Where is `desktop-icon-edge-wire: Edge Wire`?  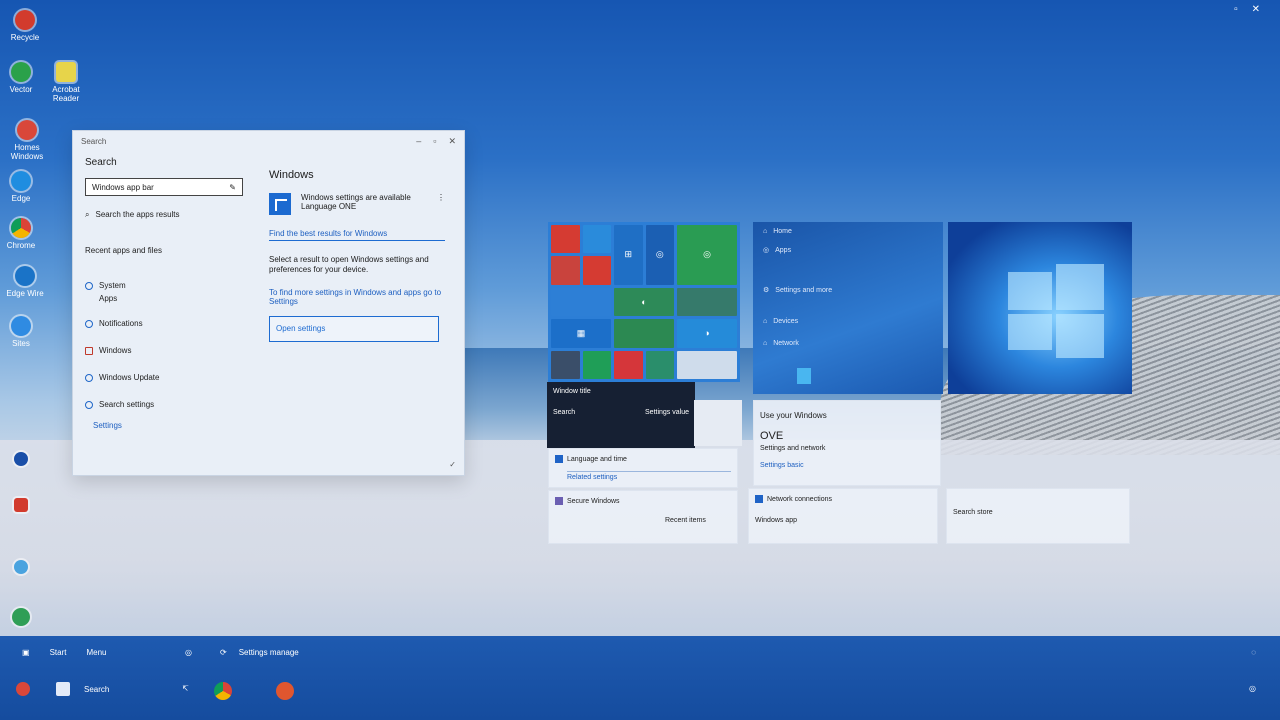
desktop-icon-edge-wire: Edge Wire is located at coordinates (26, 282).